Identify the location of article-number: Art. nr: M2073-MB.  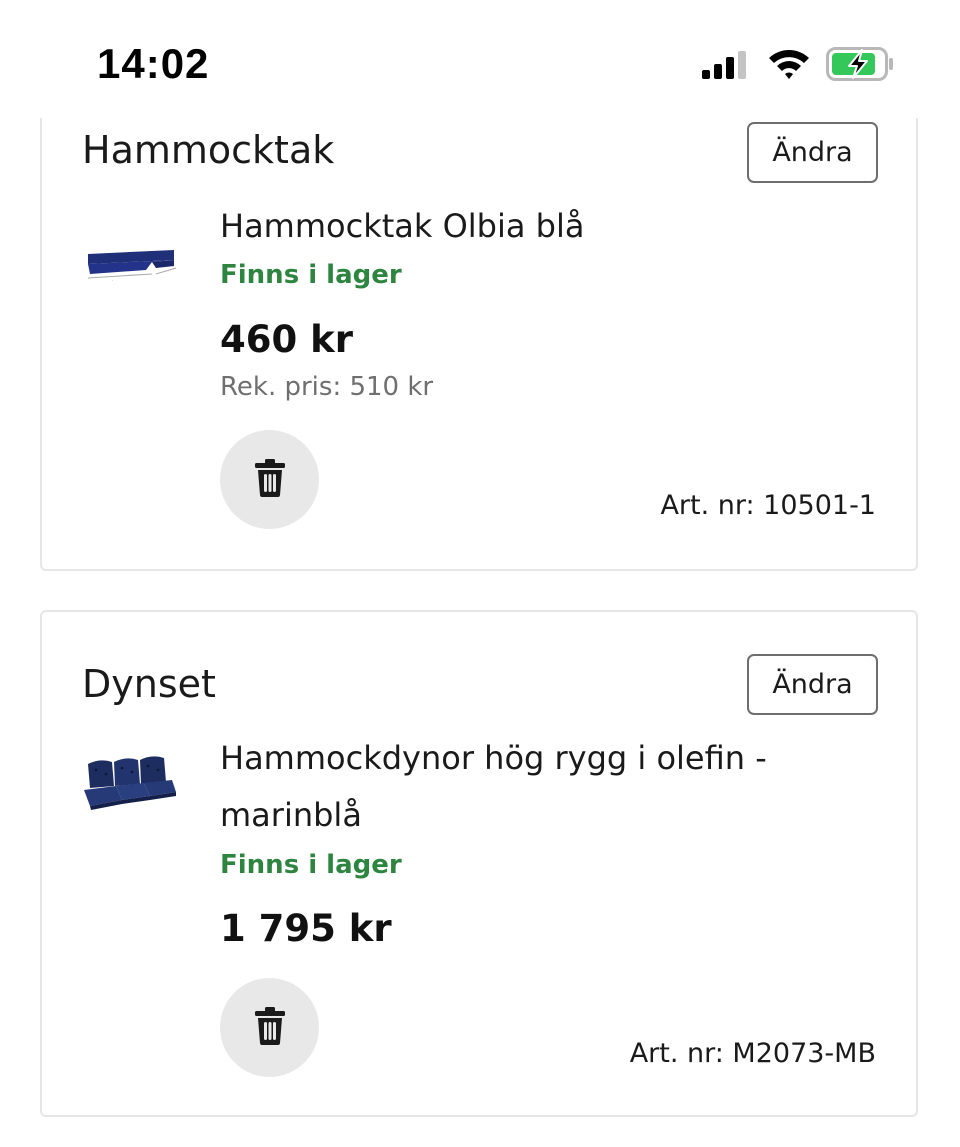
(752, 1053).